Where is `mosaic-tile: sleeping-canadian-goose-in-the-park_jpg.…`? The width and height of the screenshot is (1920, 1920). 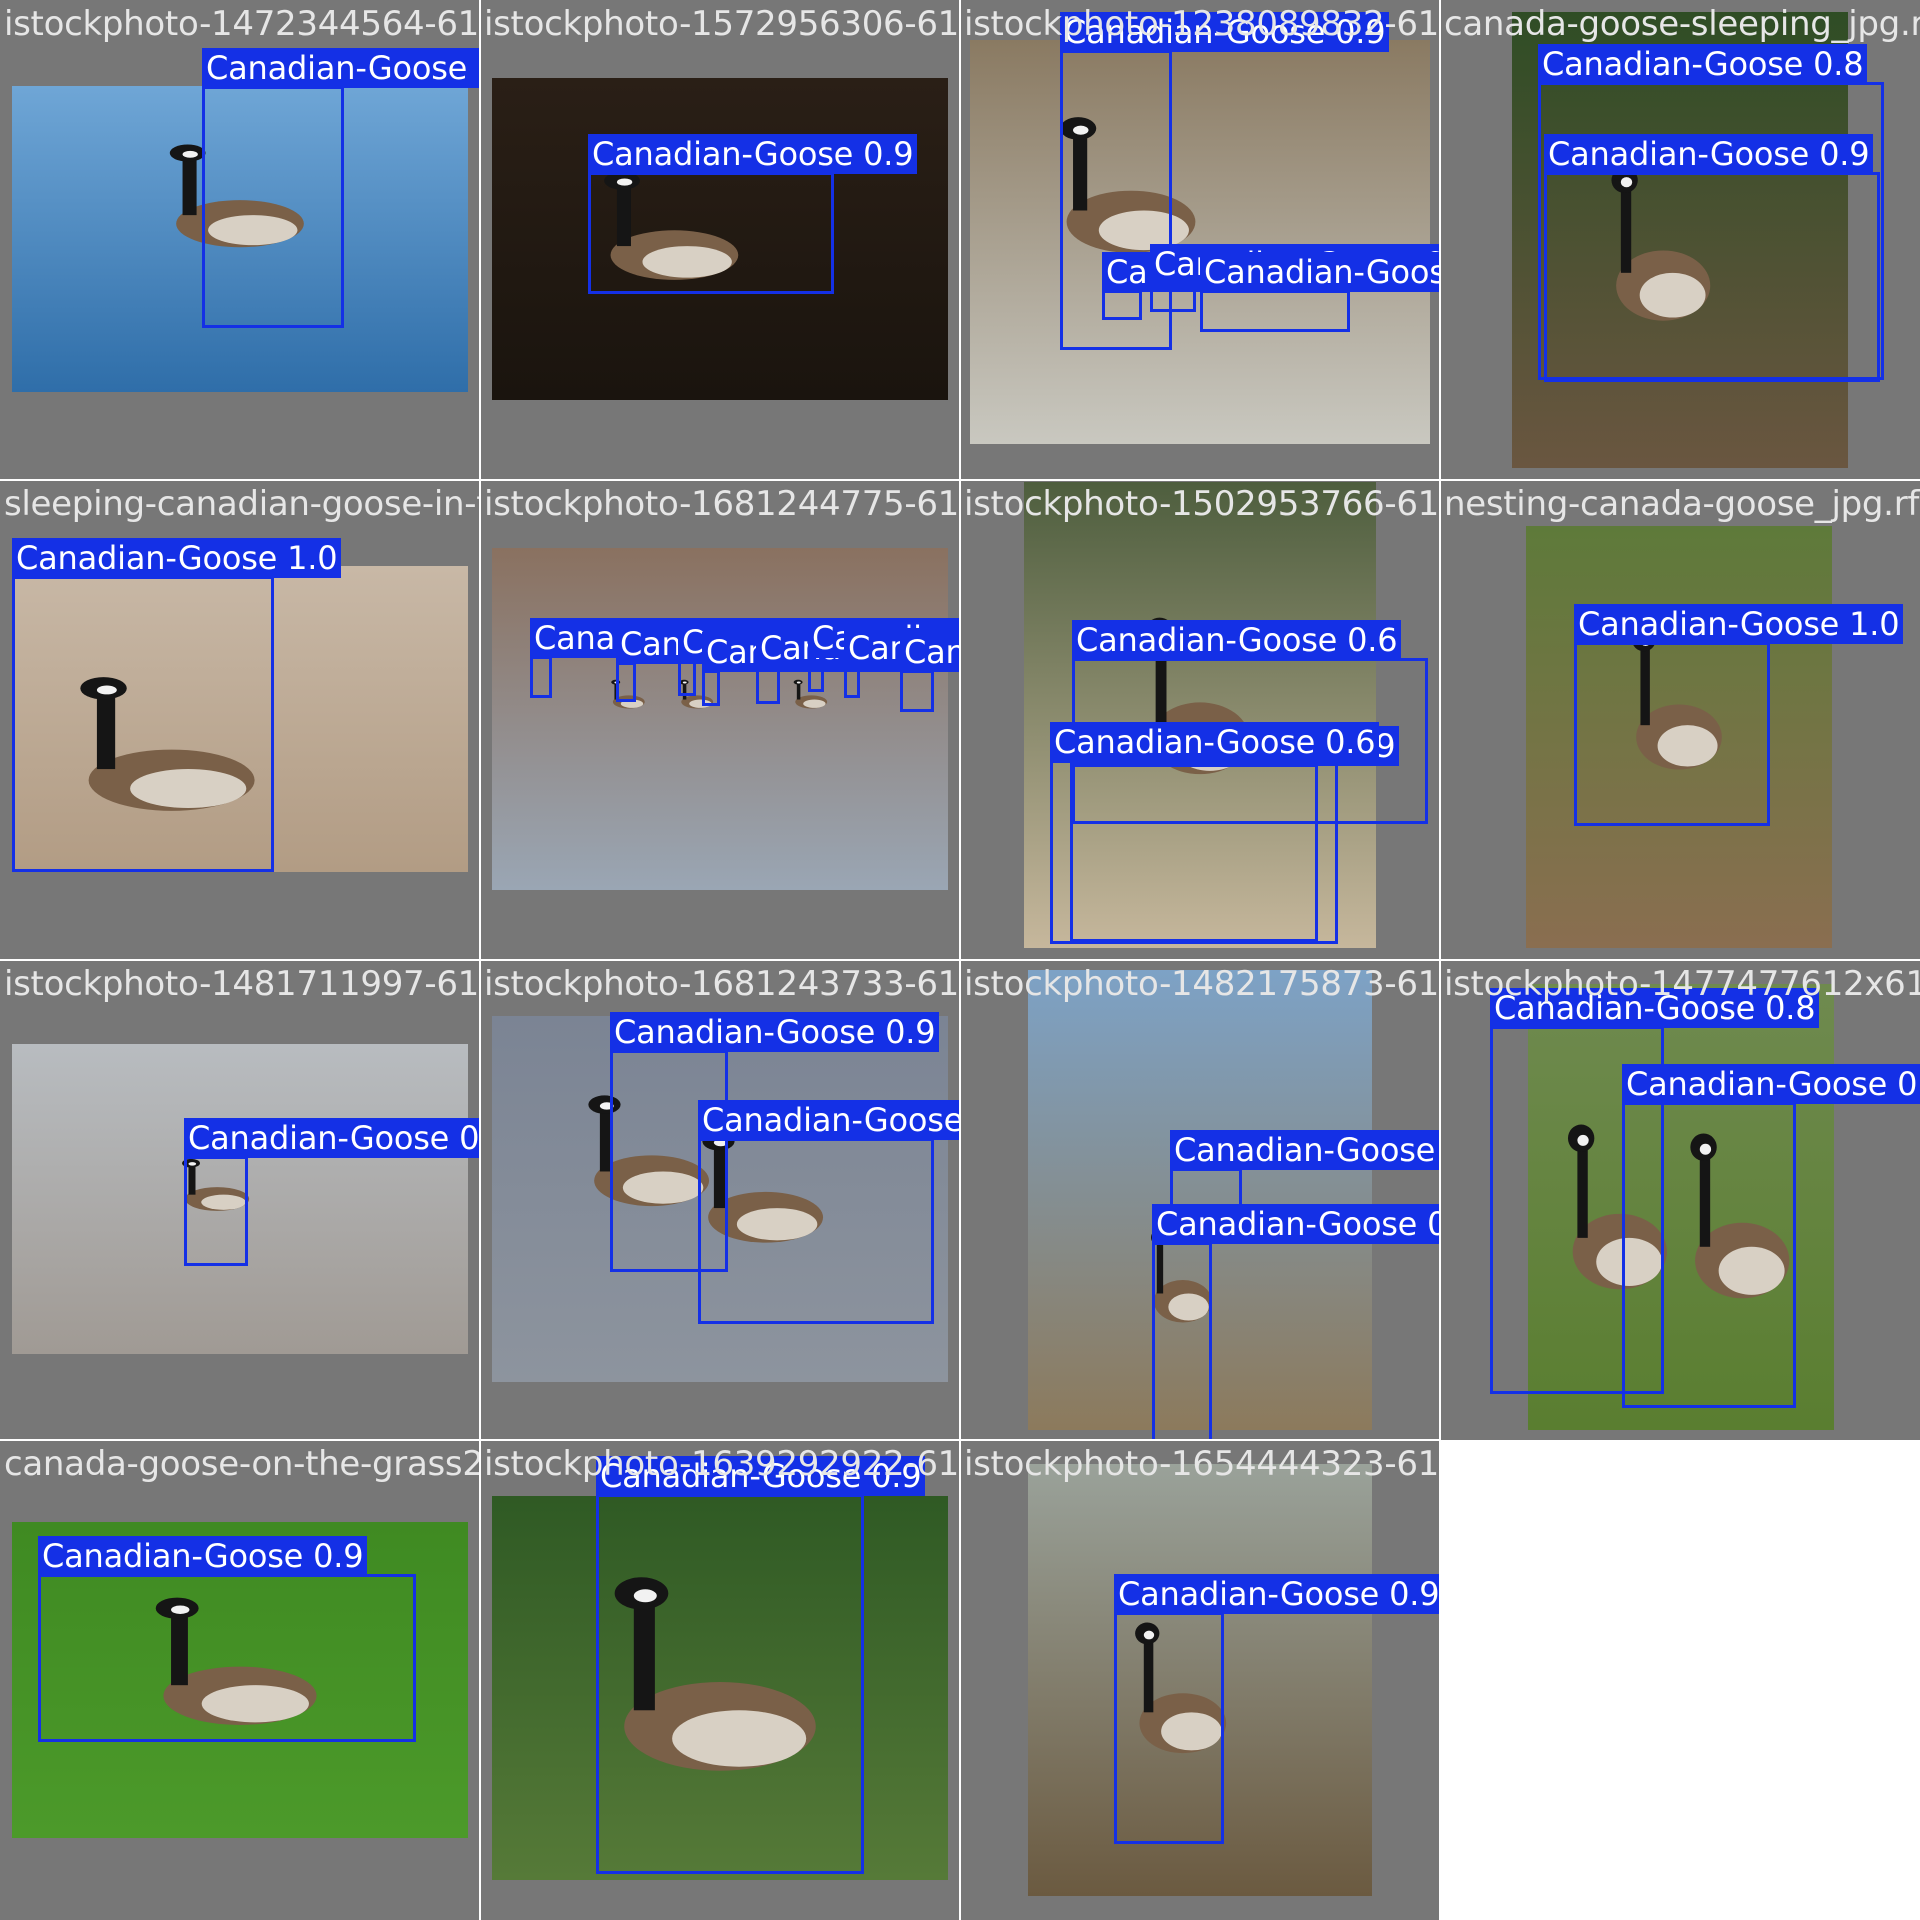
mosaic-tile: sleeping-canadian-goose-in-the-park_jpg.… is located at coordinates (240, 720).